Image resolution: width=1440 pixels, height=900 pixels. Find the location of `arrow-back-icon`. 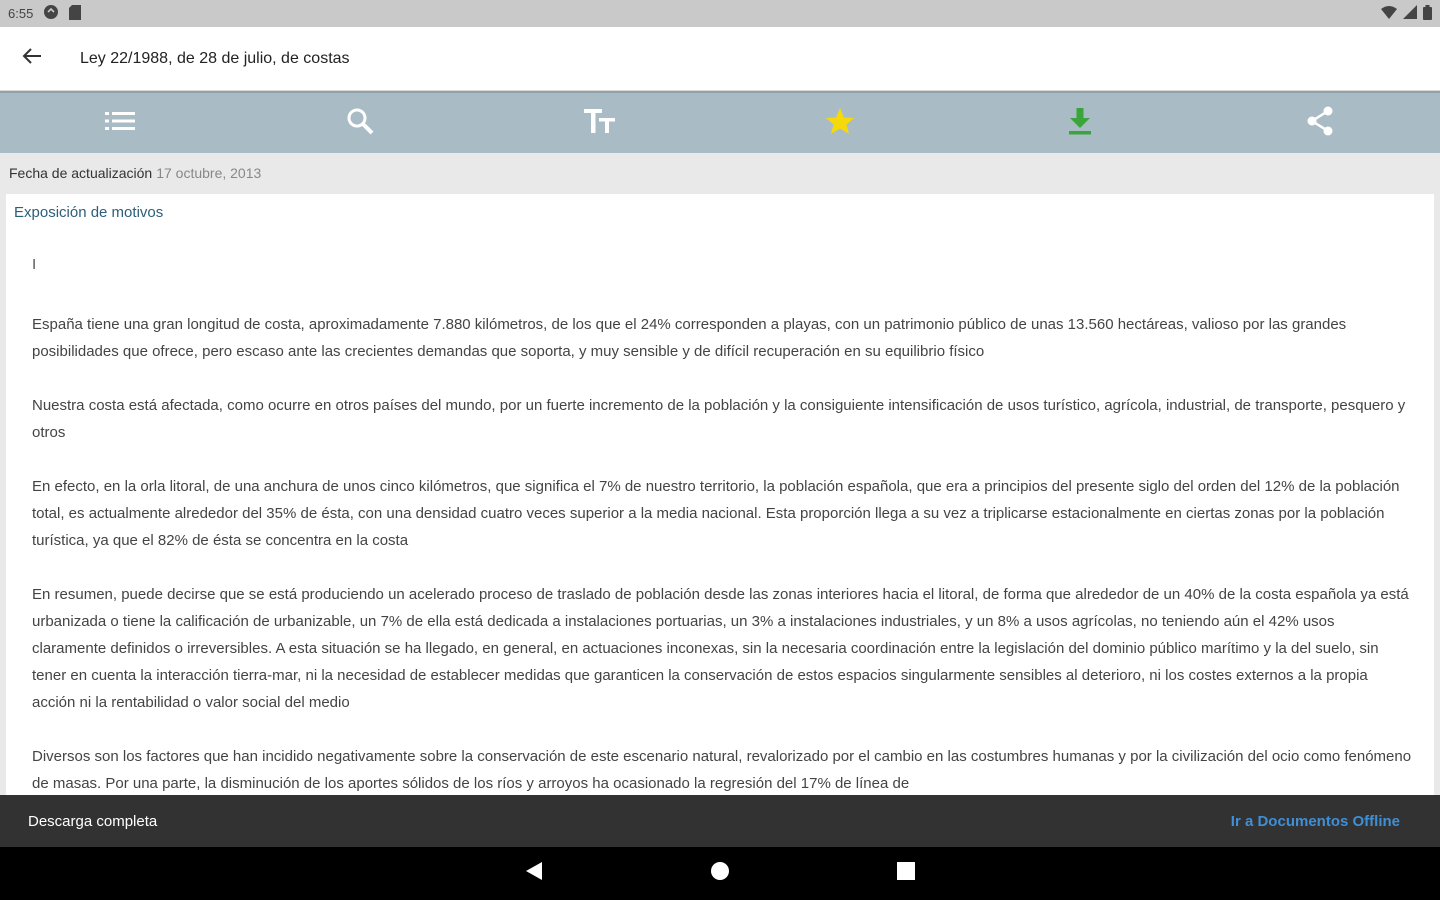

arrow-back-icon is located at coordinates (32, 58).